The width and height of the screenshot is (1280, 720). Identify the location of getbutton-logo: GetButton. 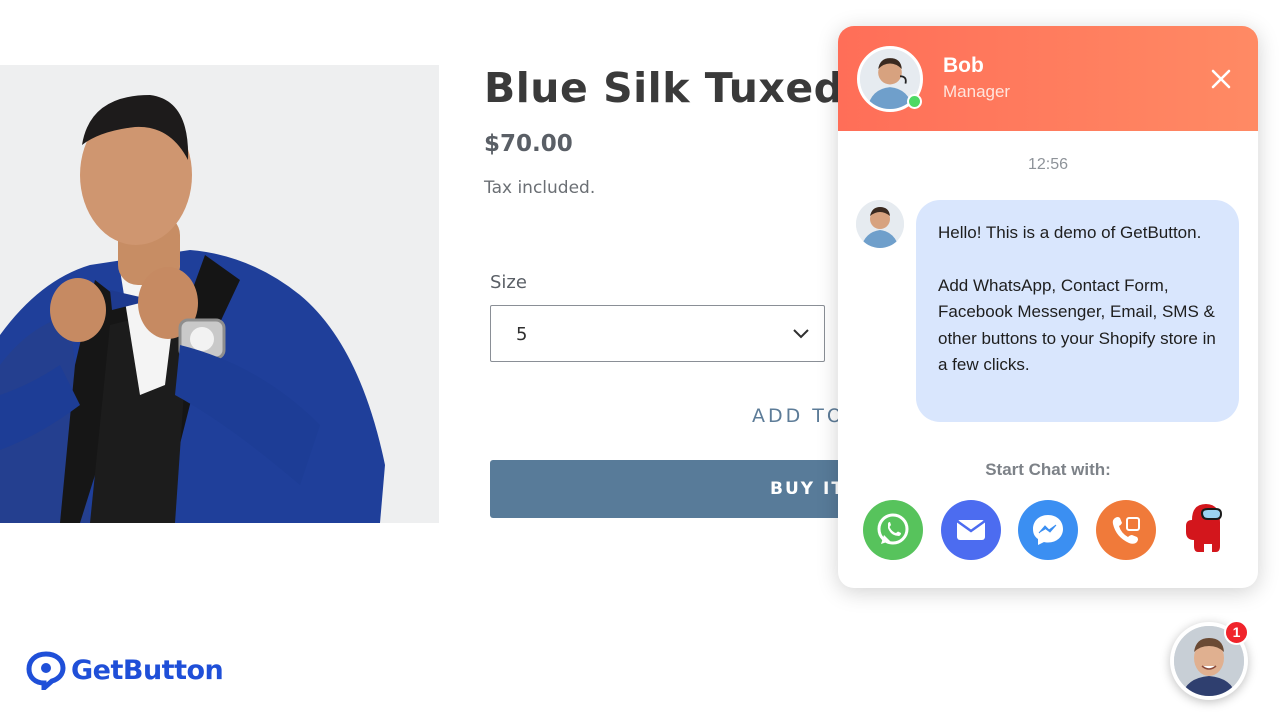
(124, 670).